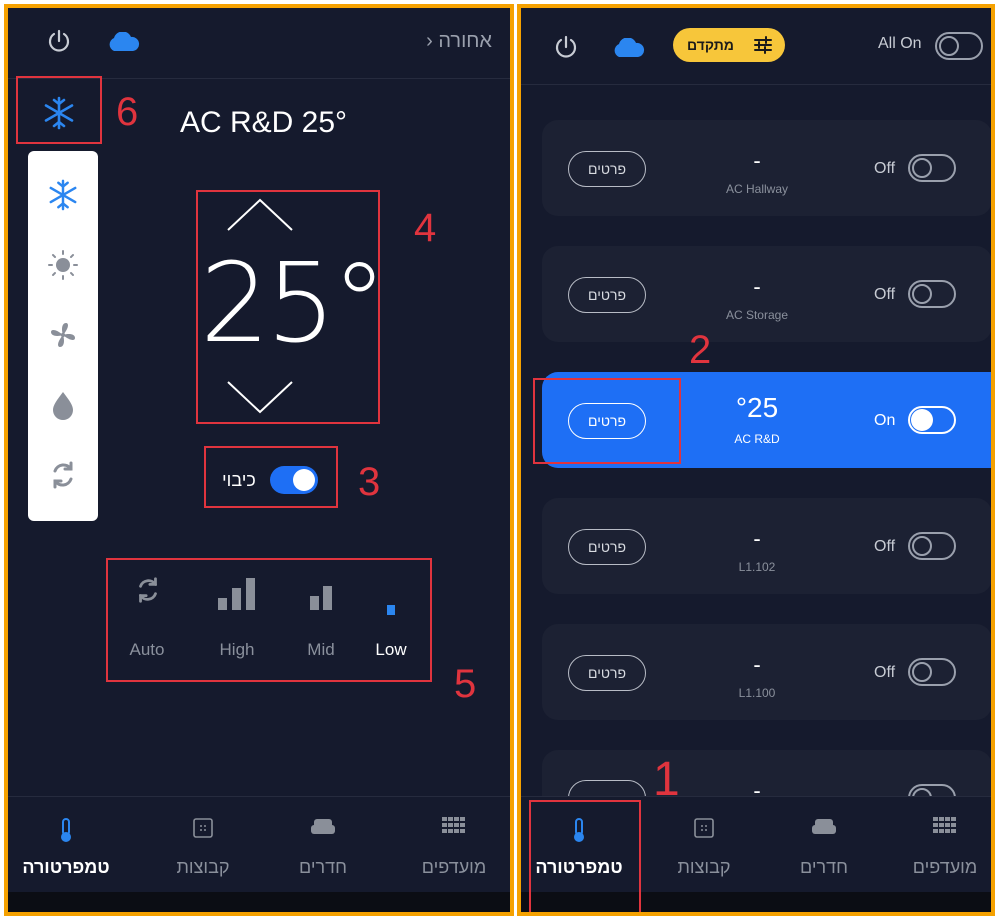 The width and height of the screenshot is (999, 916). Describe the element at coordinates (459, 41) in the screenshot. I see `back-button: › אחורה` at that location.